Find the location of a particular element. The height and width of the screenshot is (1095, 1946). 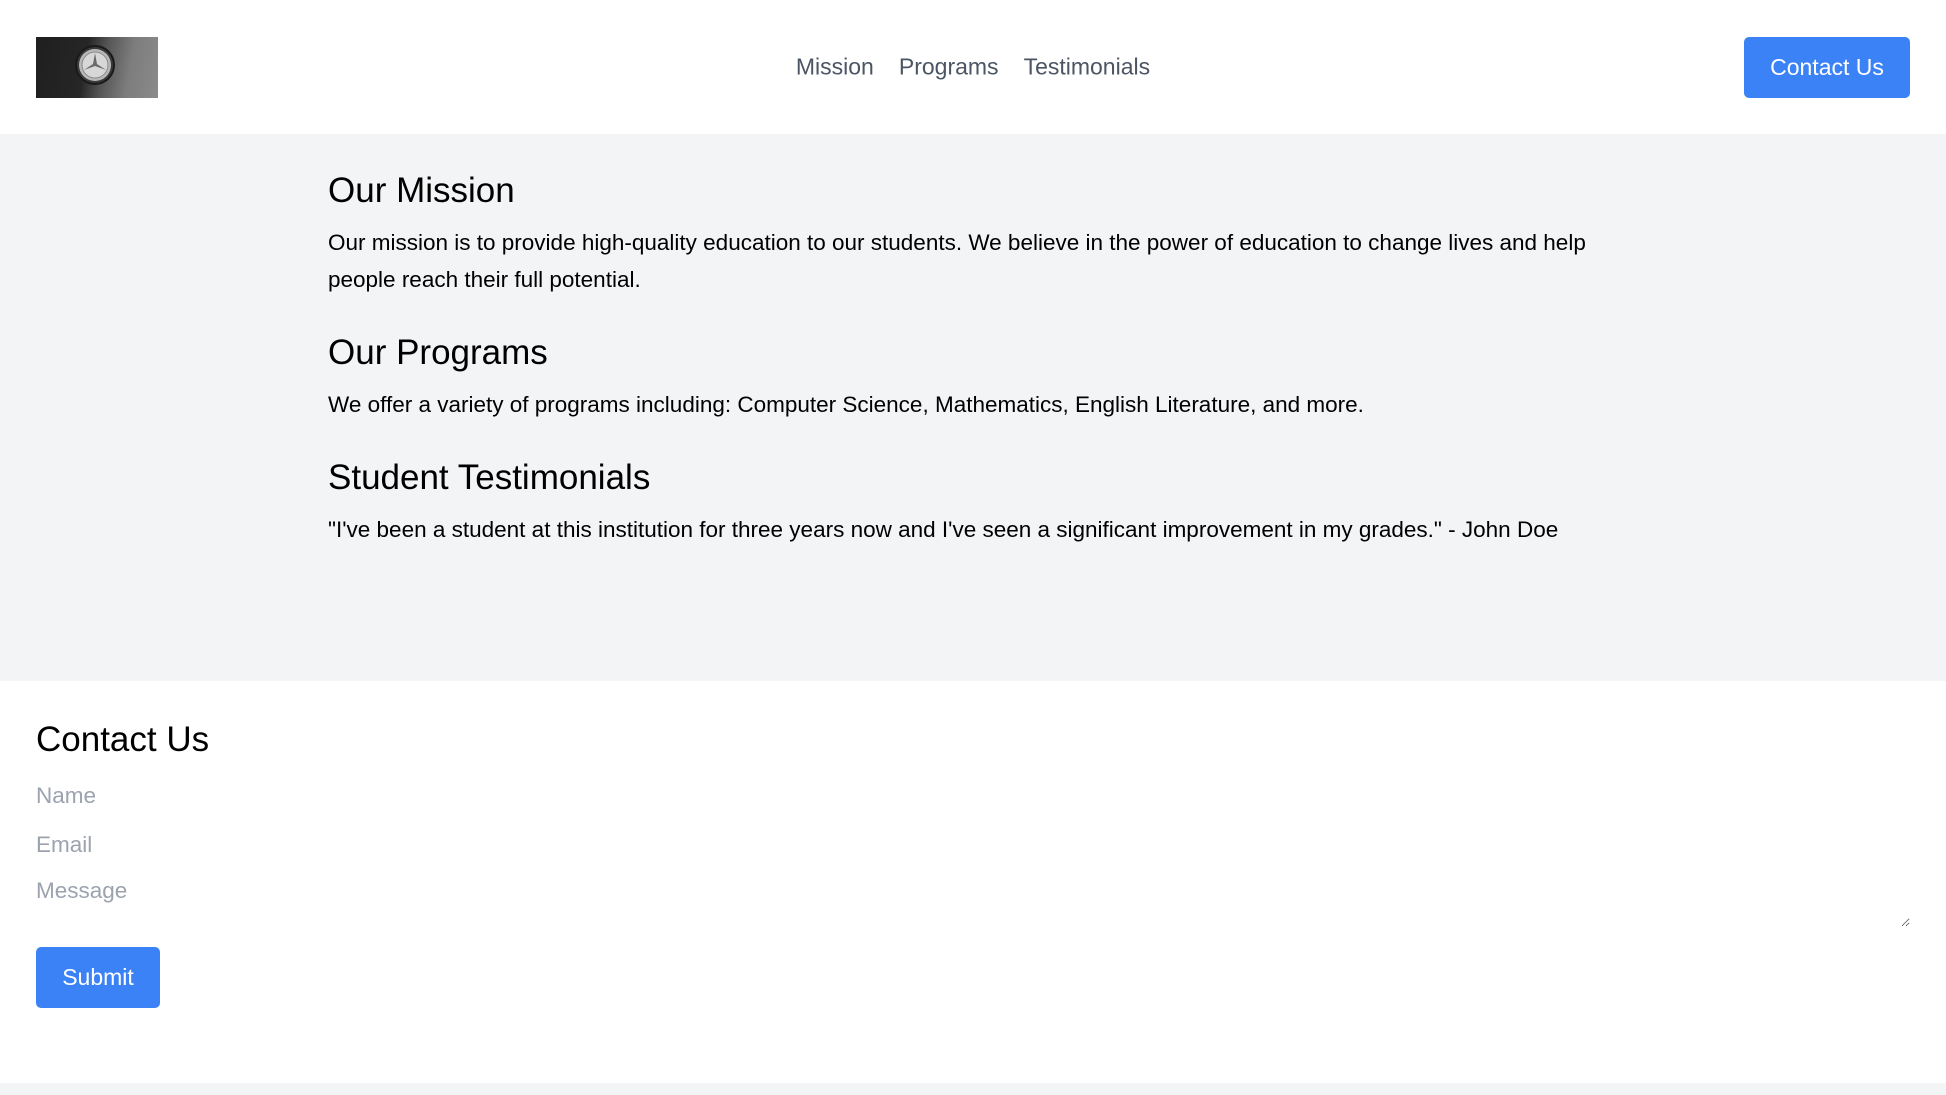

submit-button: Submit is located at coordinates (98, 977).